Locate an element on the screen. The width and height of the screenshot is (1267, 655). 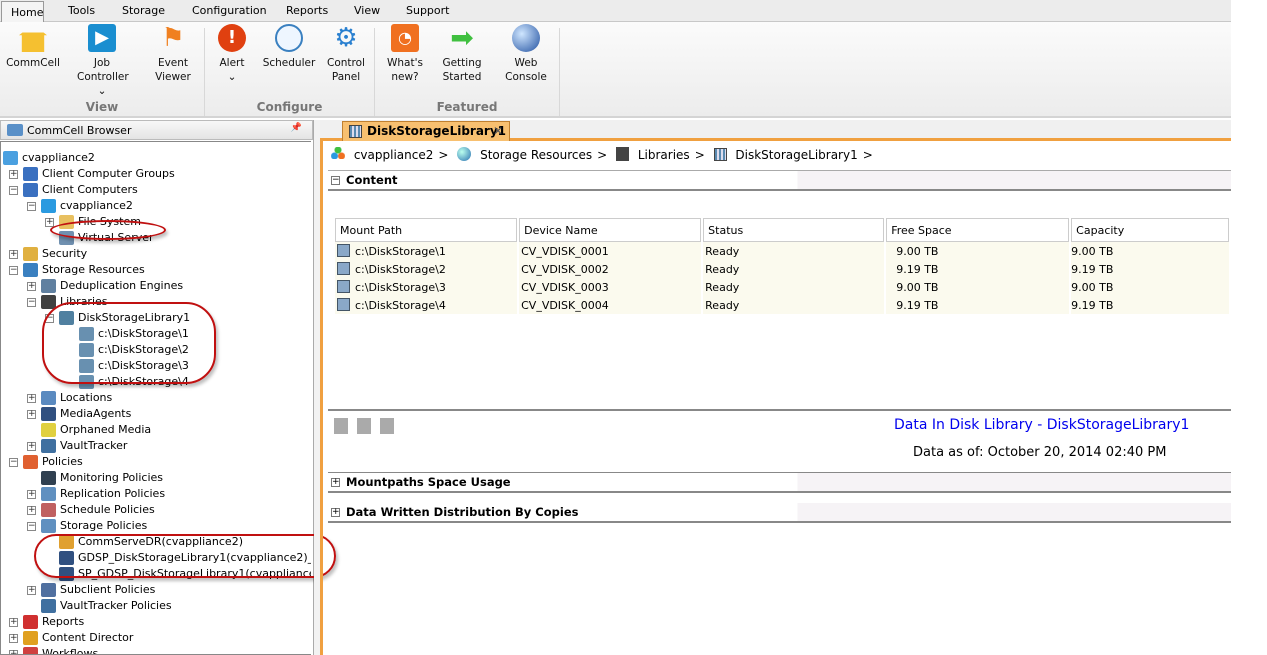
column-header-capacity: Capacity is located at coordinates (1150, 230).